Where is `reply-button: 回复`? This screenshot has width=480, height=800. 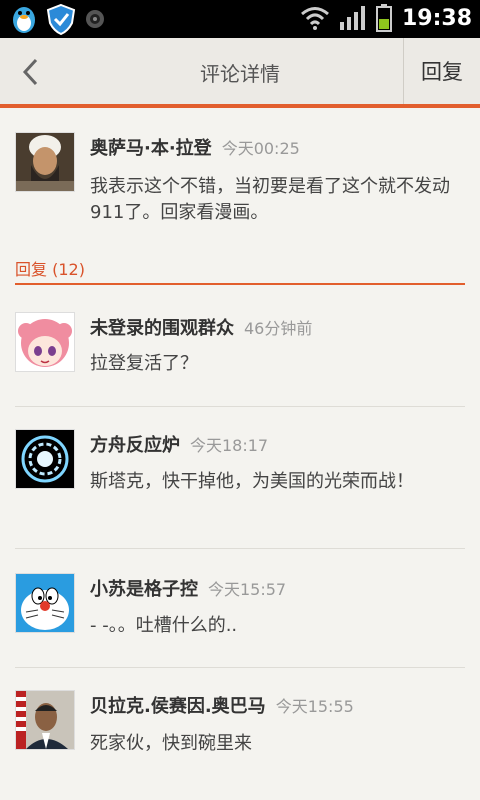 reply-button: 回复 is located at coordinates (441, 71).